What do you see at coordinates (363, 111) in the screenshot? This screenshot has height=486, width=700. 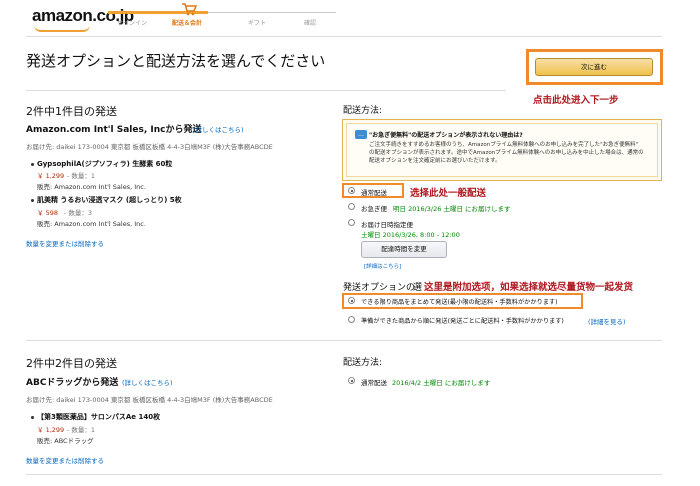 I see `shipment1-method-label: 配送方法:` at bounding box center [363, 111].